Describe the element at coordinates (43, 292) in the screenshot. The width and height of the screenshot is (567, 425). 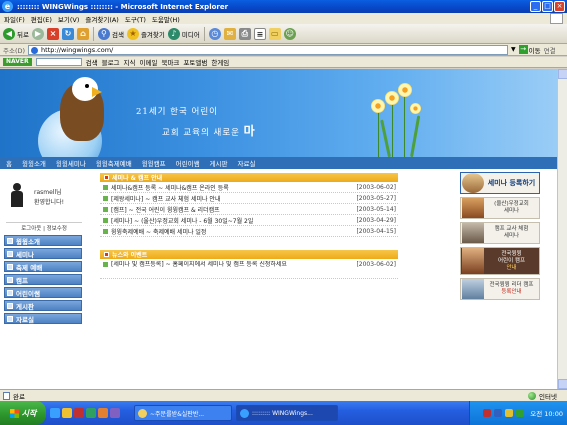
I see `left-menu-kids: 어린이쌤` at that location.